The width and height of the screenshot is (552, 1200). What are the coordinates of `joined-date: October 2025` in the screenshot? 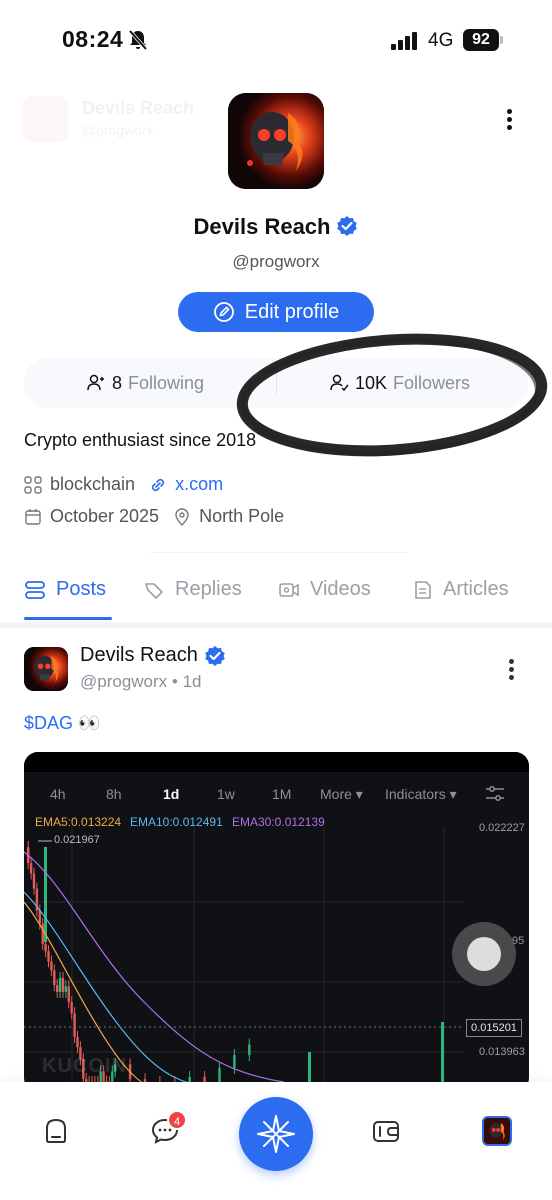 It's located at (105, 516).